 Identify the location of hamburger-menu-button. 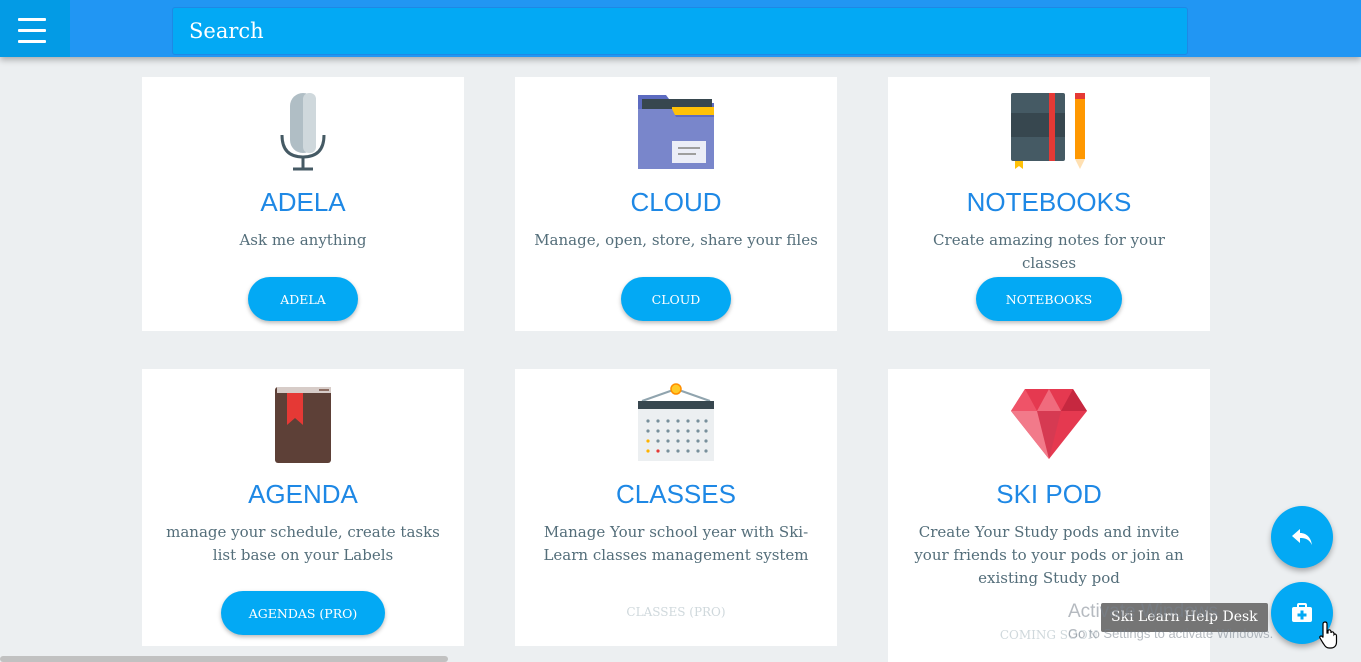
(35, 28).